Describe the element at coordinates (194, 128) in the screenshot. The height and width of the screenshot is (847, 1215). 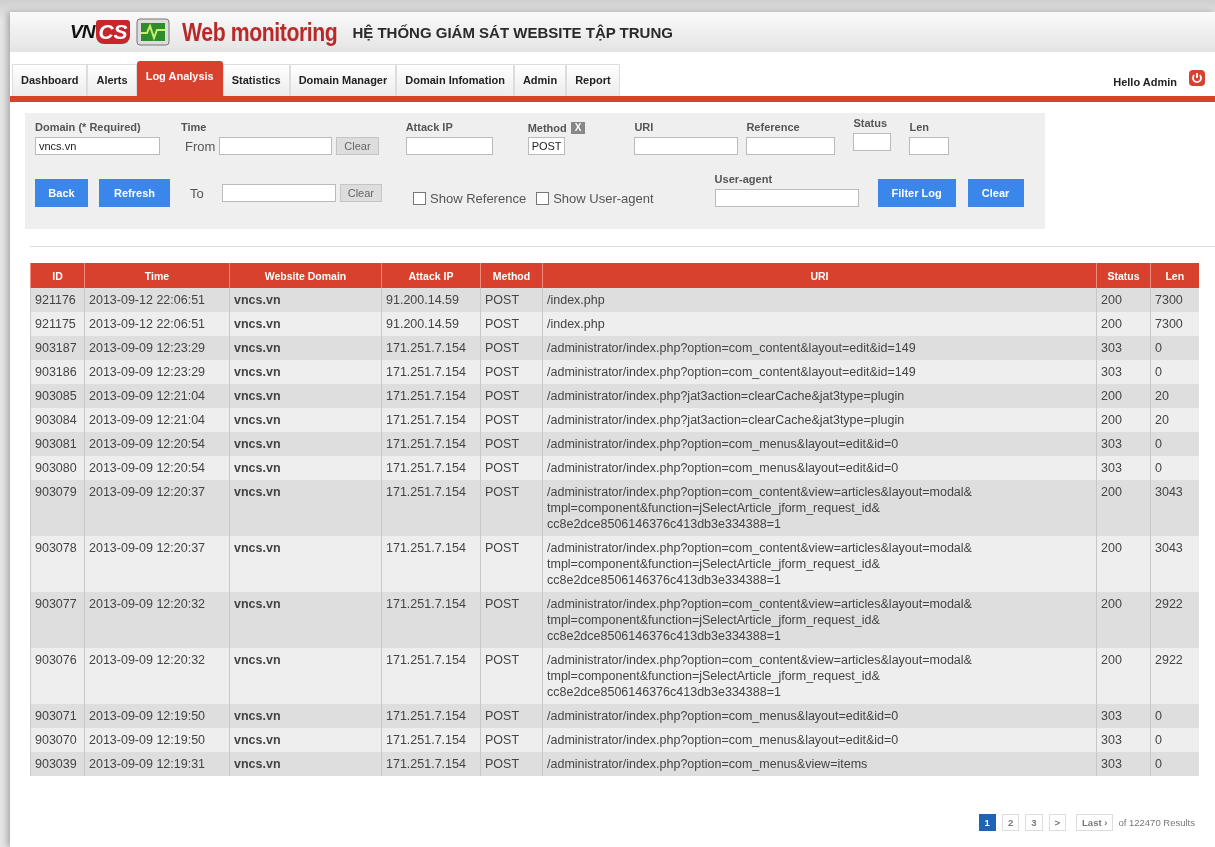
I see `field-label: Time` at that location.